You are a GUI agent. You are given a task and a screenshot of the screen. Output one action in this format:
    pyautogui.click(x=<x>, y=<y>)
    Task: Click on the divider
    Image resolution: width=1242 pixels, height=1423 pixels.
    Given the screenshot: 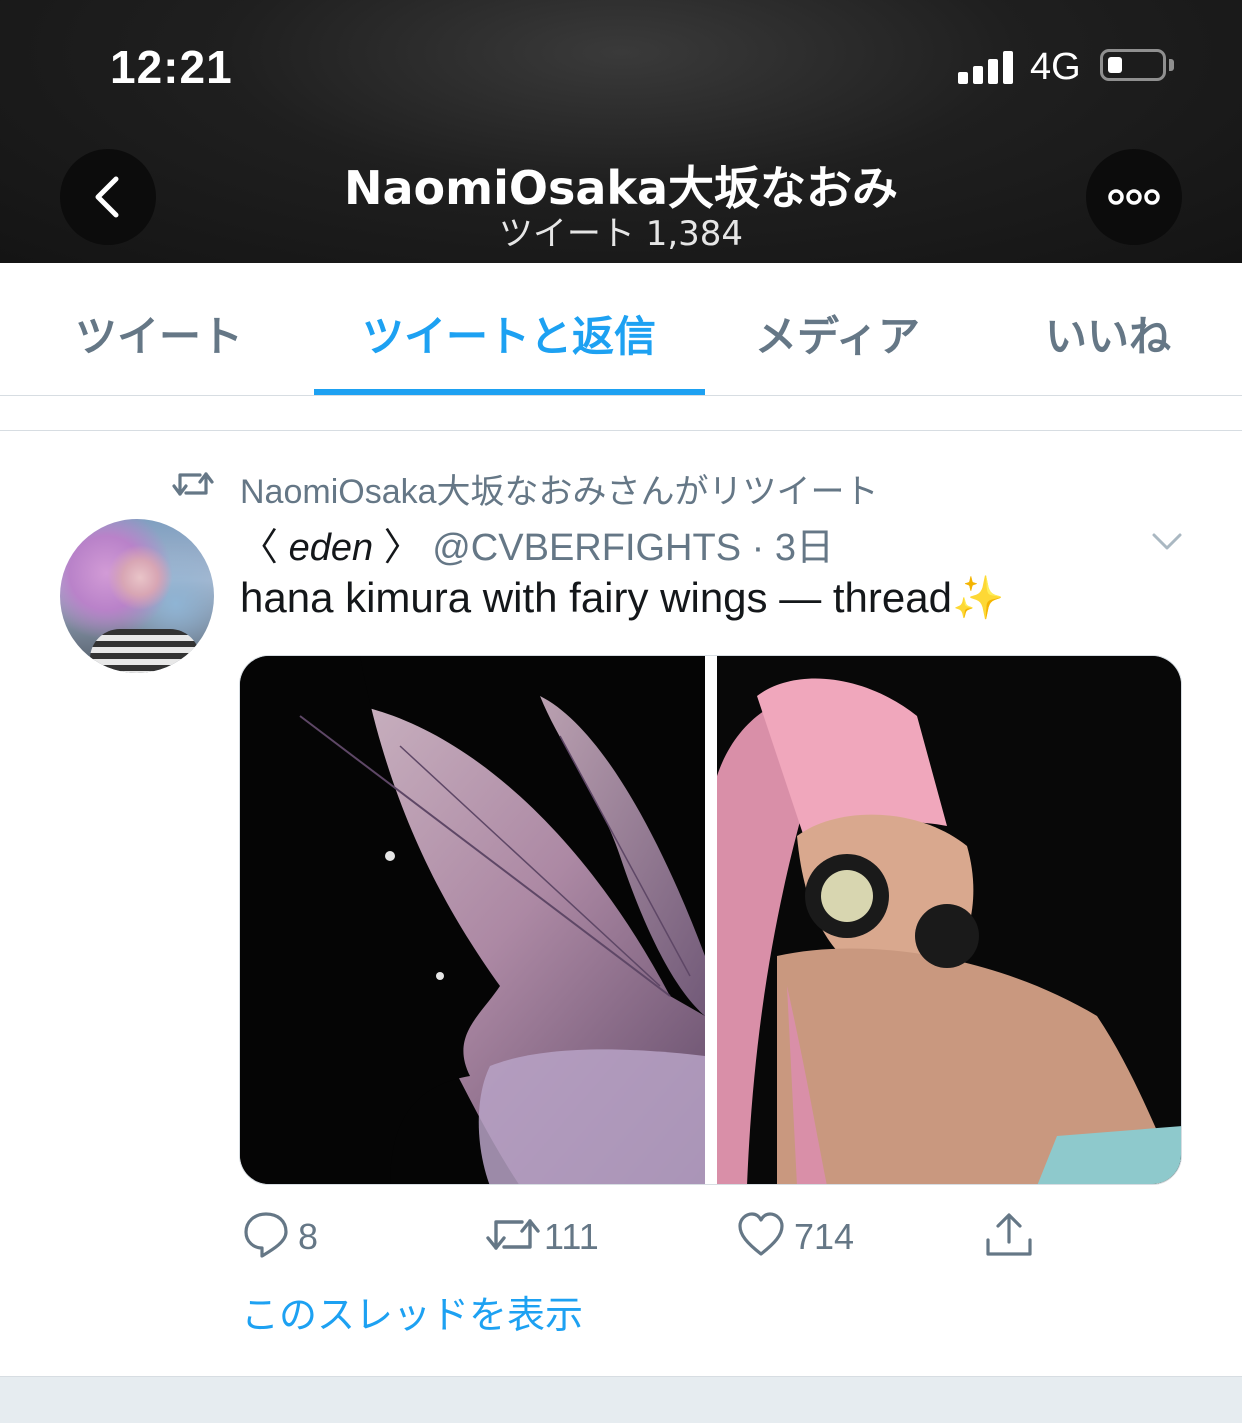 What is the action you would take?
    pyautogui.click(x=621, y=430)
    